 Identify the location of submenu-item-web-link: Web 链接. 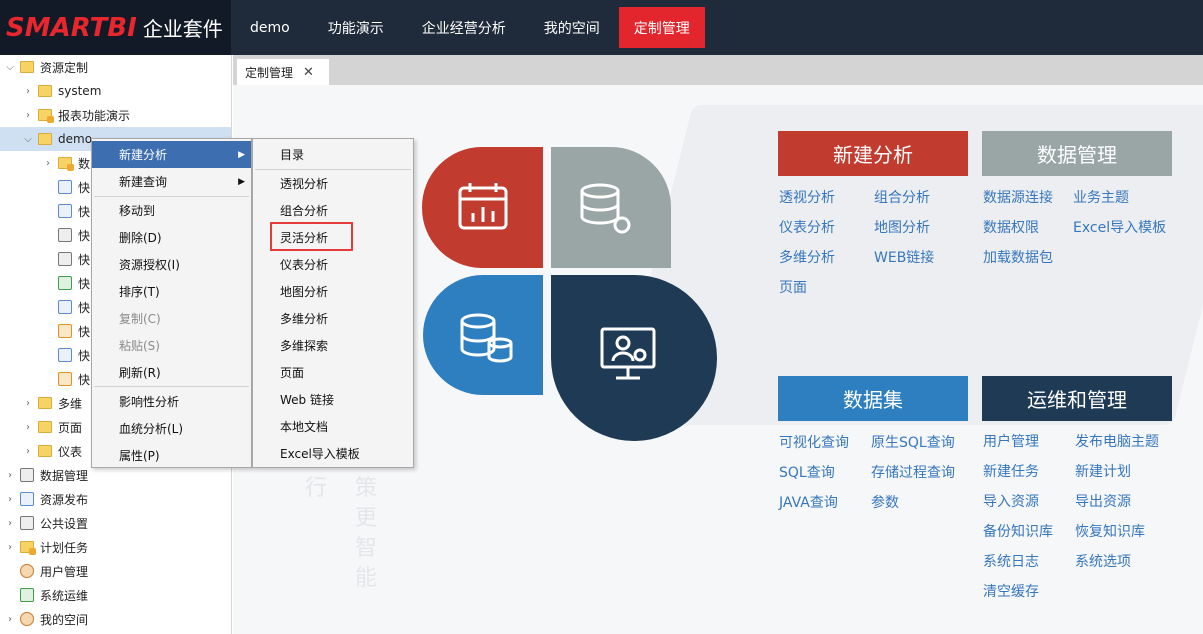
(333, 399).